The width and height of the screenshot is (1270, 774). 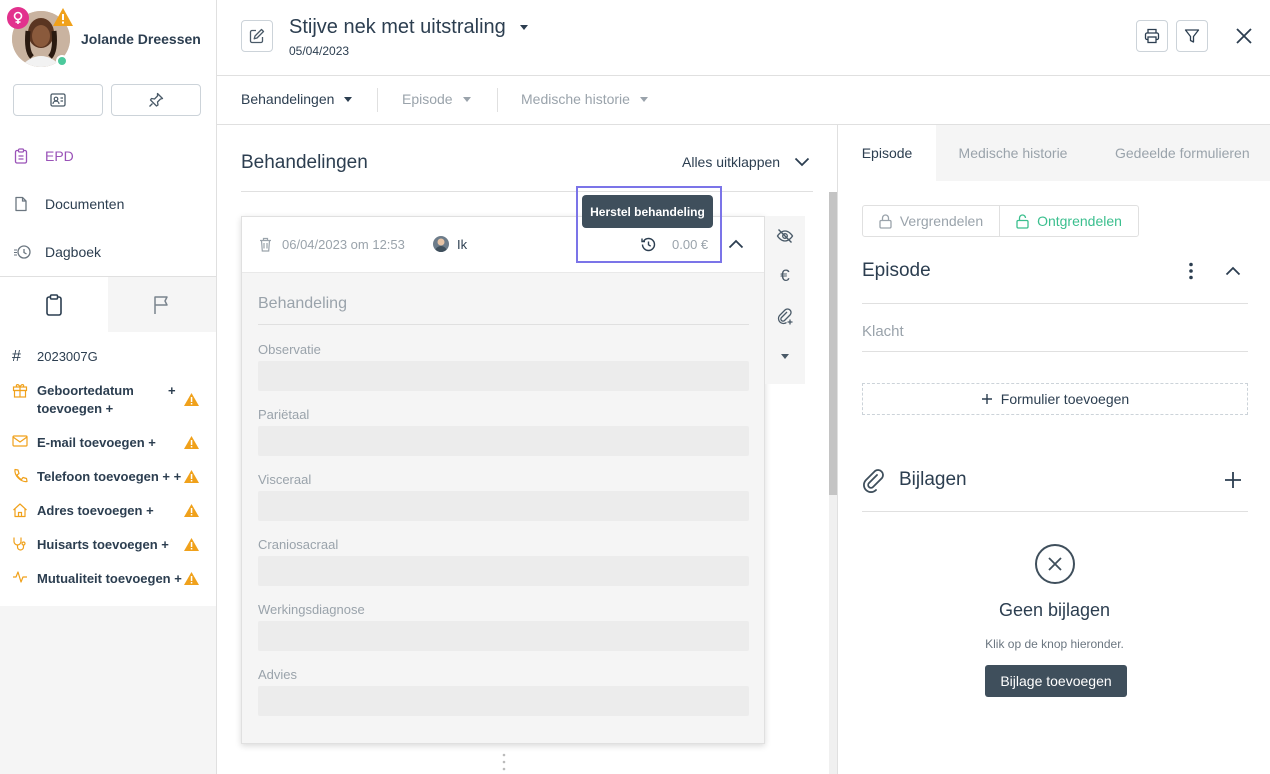 I want to click on plus-icon, so click(x=986, y=399).